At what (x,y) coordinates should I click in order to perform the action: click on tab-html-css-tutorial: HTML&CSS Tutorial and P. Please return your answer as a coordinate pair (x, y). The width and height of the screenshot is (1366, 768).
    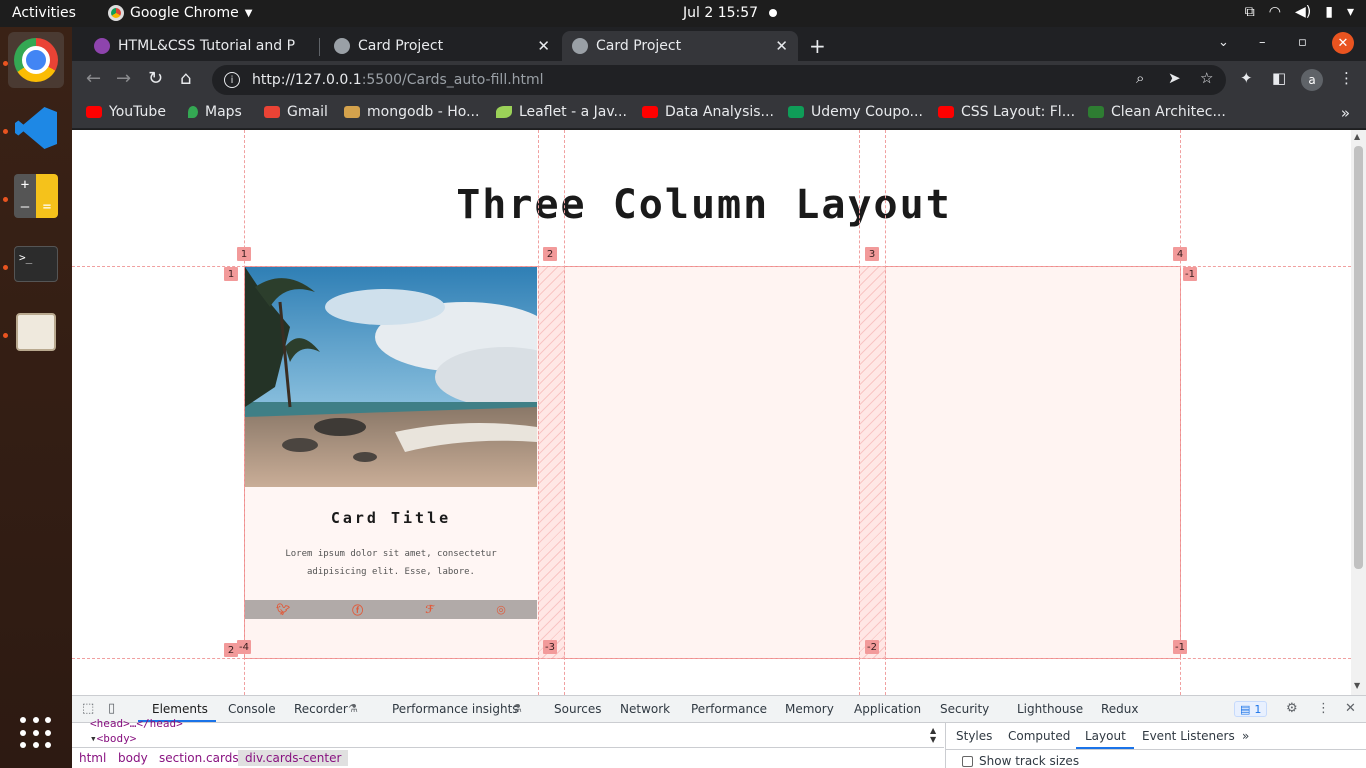
    Looking at the image, I should click on (200, 46).